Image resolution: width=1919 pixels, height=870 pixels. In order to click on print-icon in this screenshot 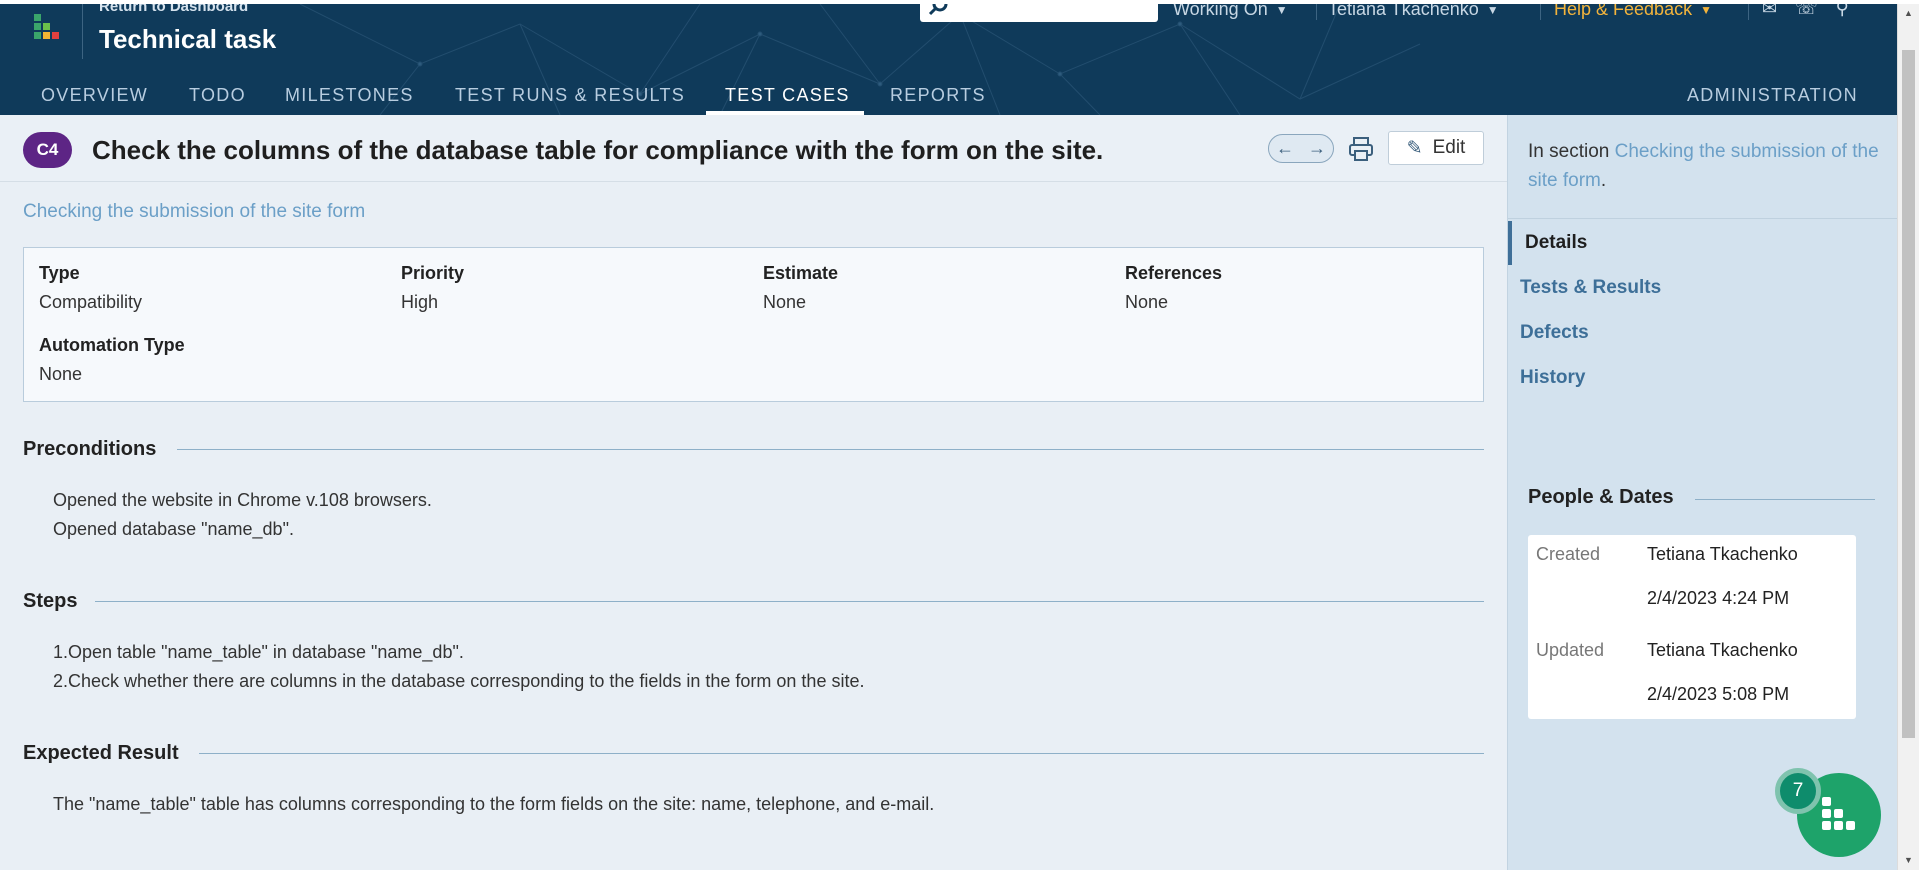, I will do `click(1361, 149)`.